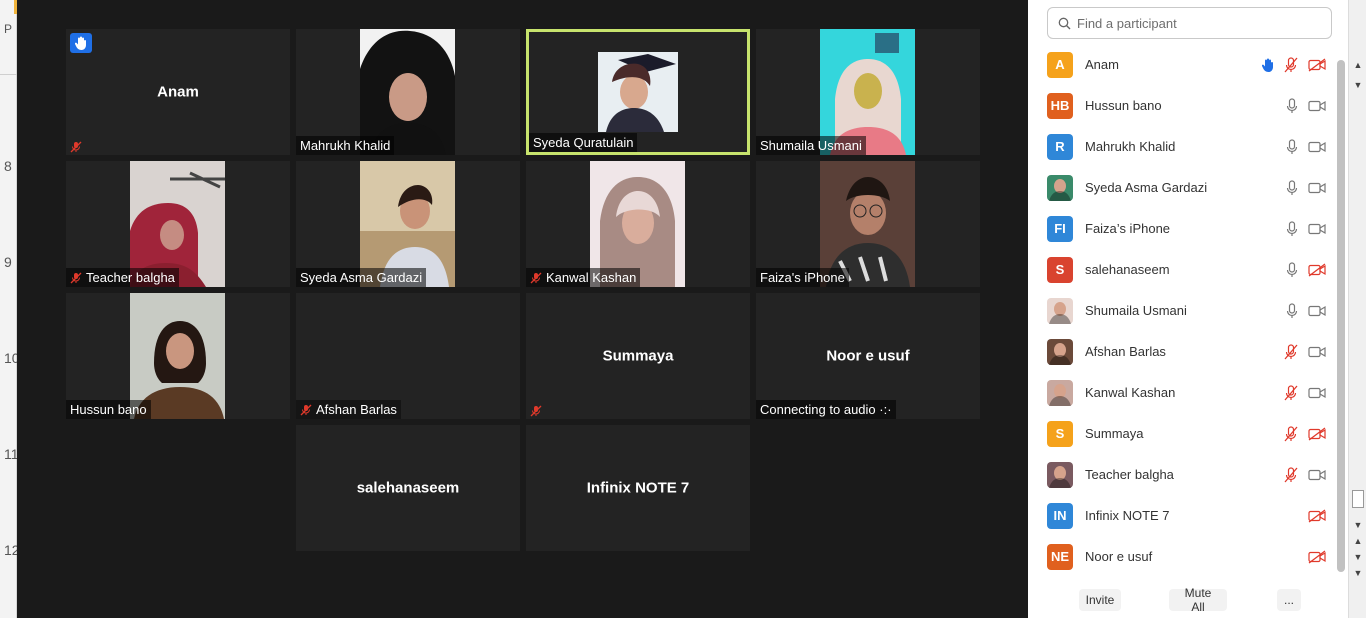 This screenshot has height=618, width=1366. I want to click on participant-name: Infinix NOTE 7, so click(1127, 515).